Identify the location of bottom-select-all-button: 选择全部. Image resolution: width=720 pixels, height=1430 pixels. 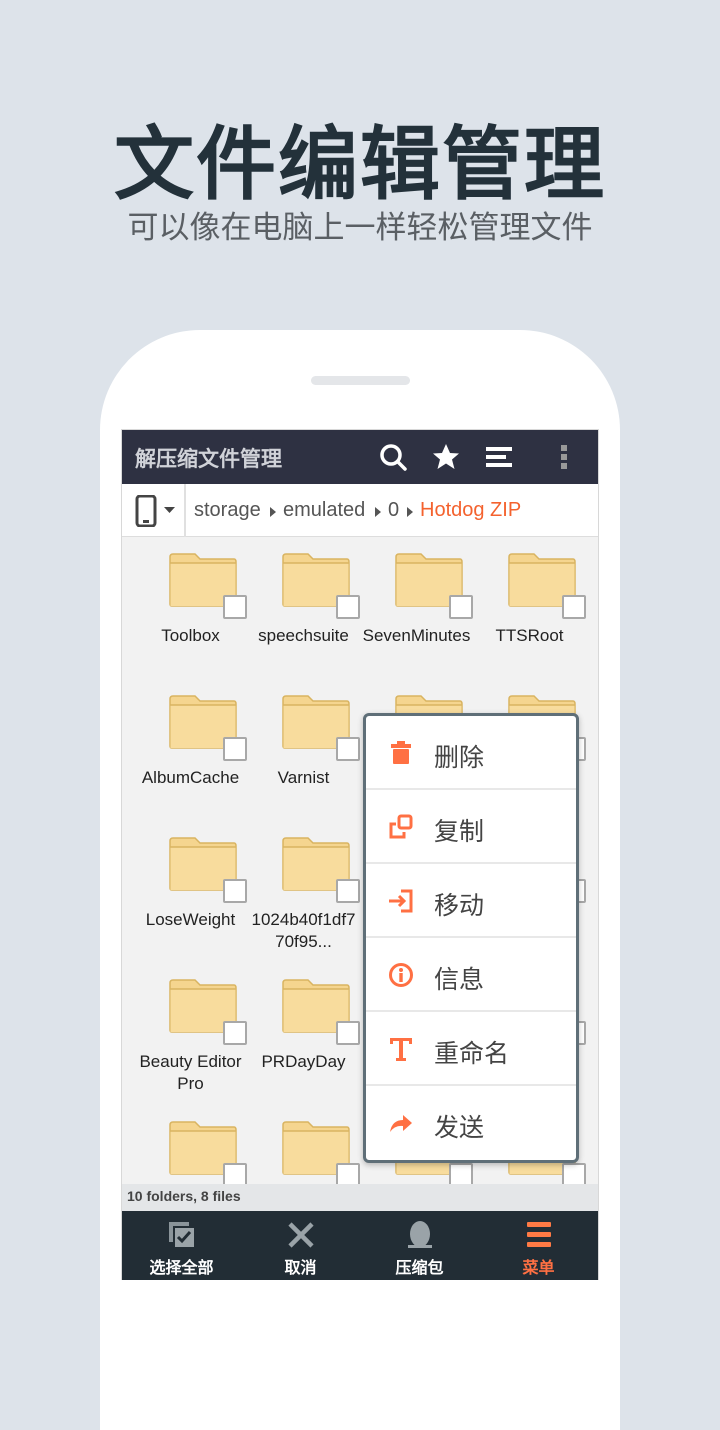
(181, 1245).